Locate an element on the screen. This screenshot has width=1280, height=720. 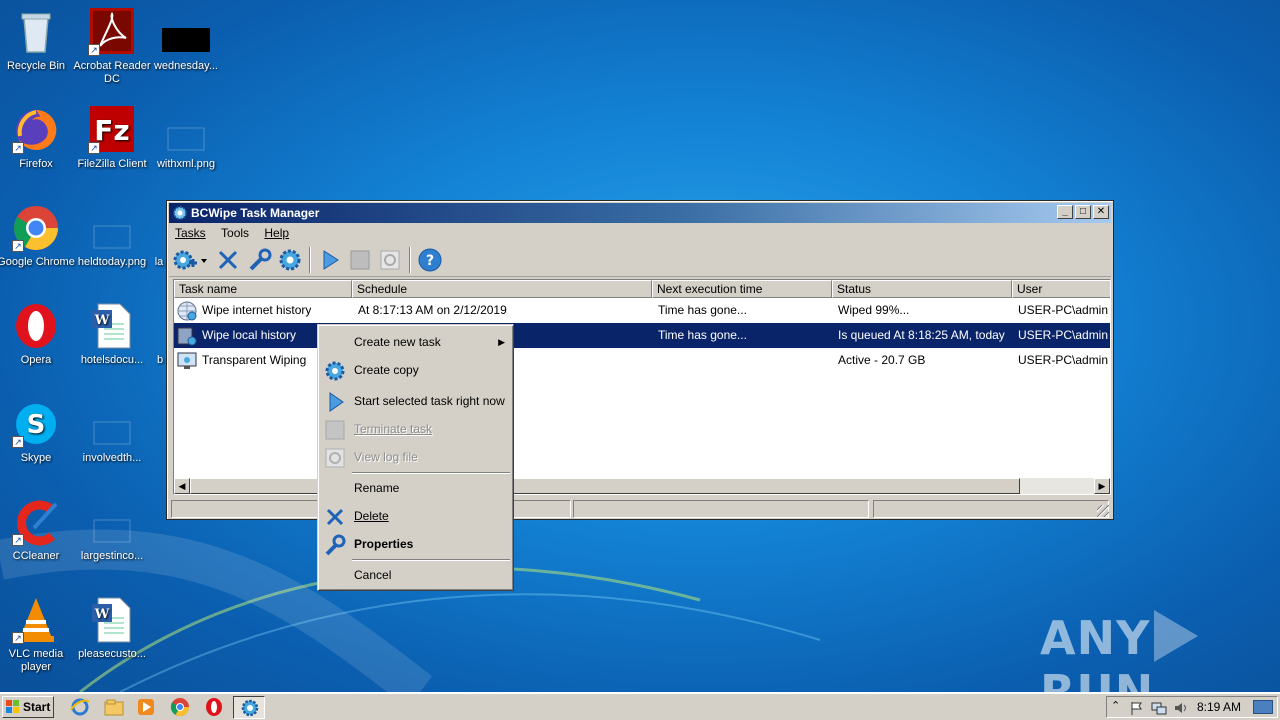
menu-item-create-new-task: Create new task ▶ is located at coordinates (416, 342).